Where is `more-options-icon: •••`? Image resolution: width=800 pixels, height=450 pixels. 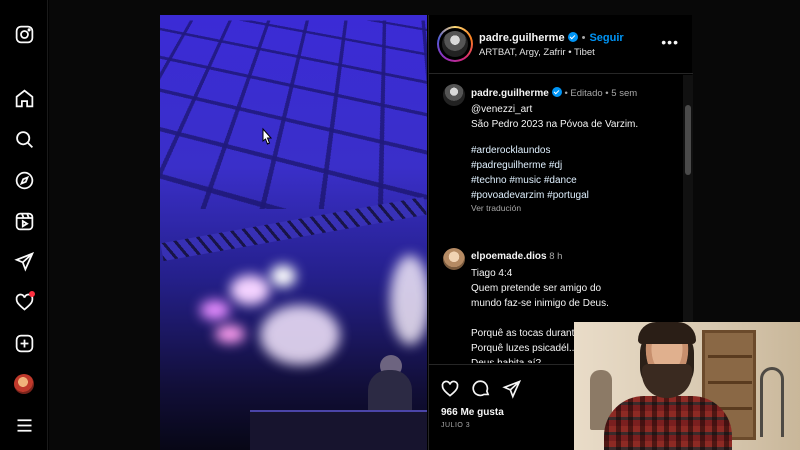
more-options-icon: ••• is located at coordinates (670, 42).